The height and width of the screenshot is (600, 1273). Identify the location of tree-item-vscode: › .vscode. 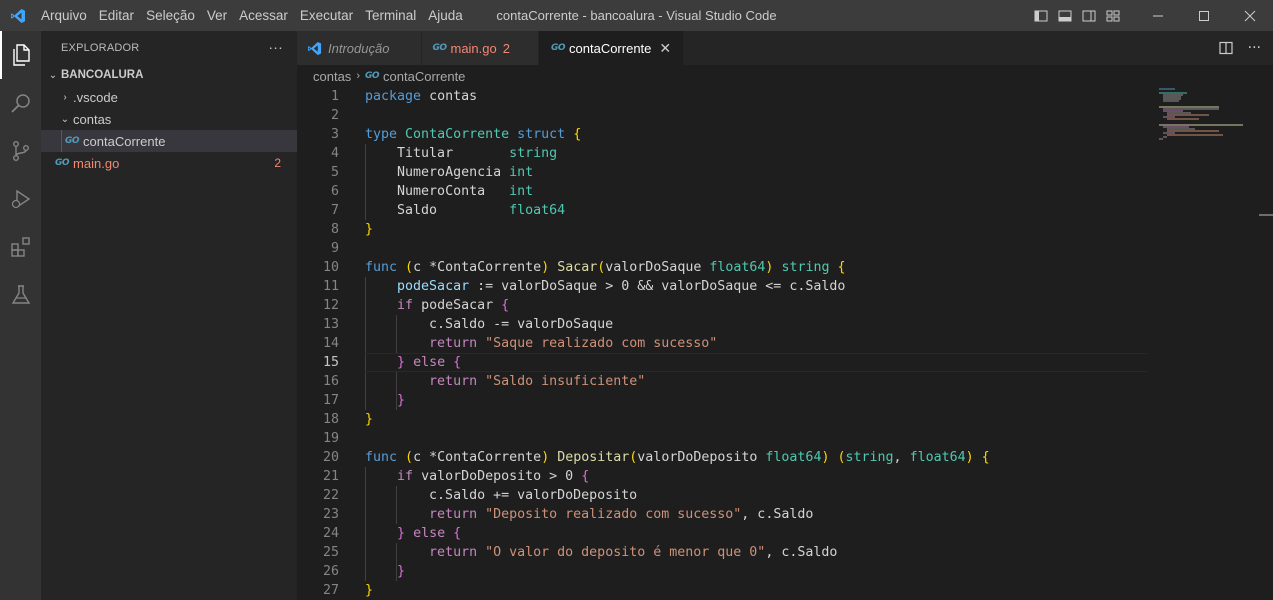
(169, 97).